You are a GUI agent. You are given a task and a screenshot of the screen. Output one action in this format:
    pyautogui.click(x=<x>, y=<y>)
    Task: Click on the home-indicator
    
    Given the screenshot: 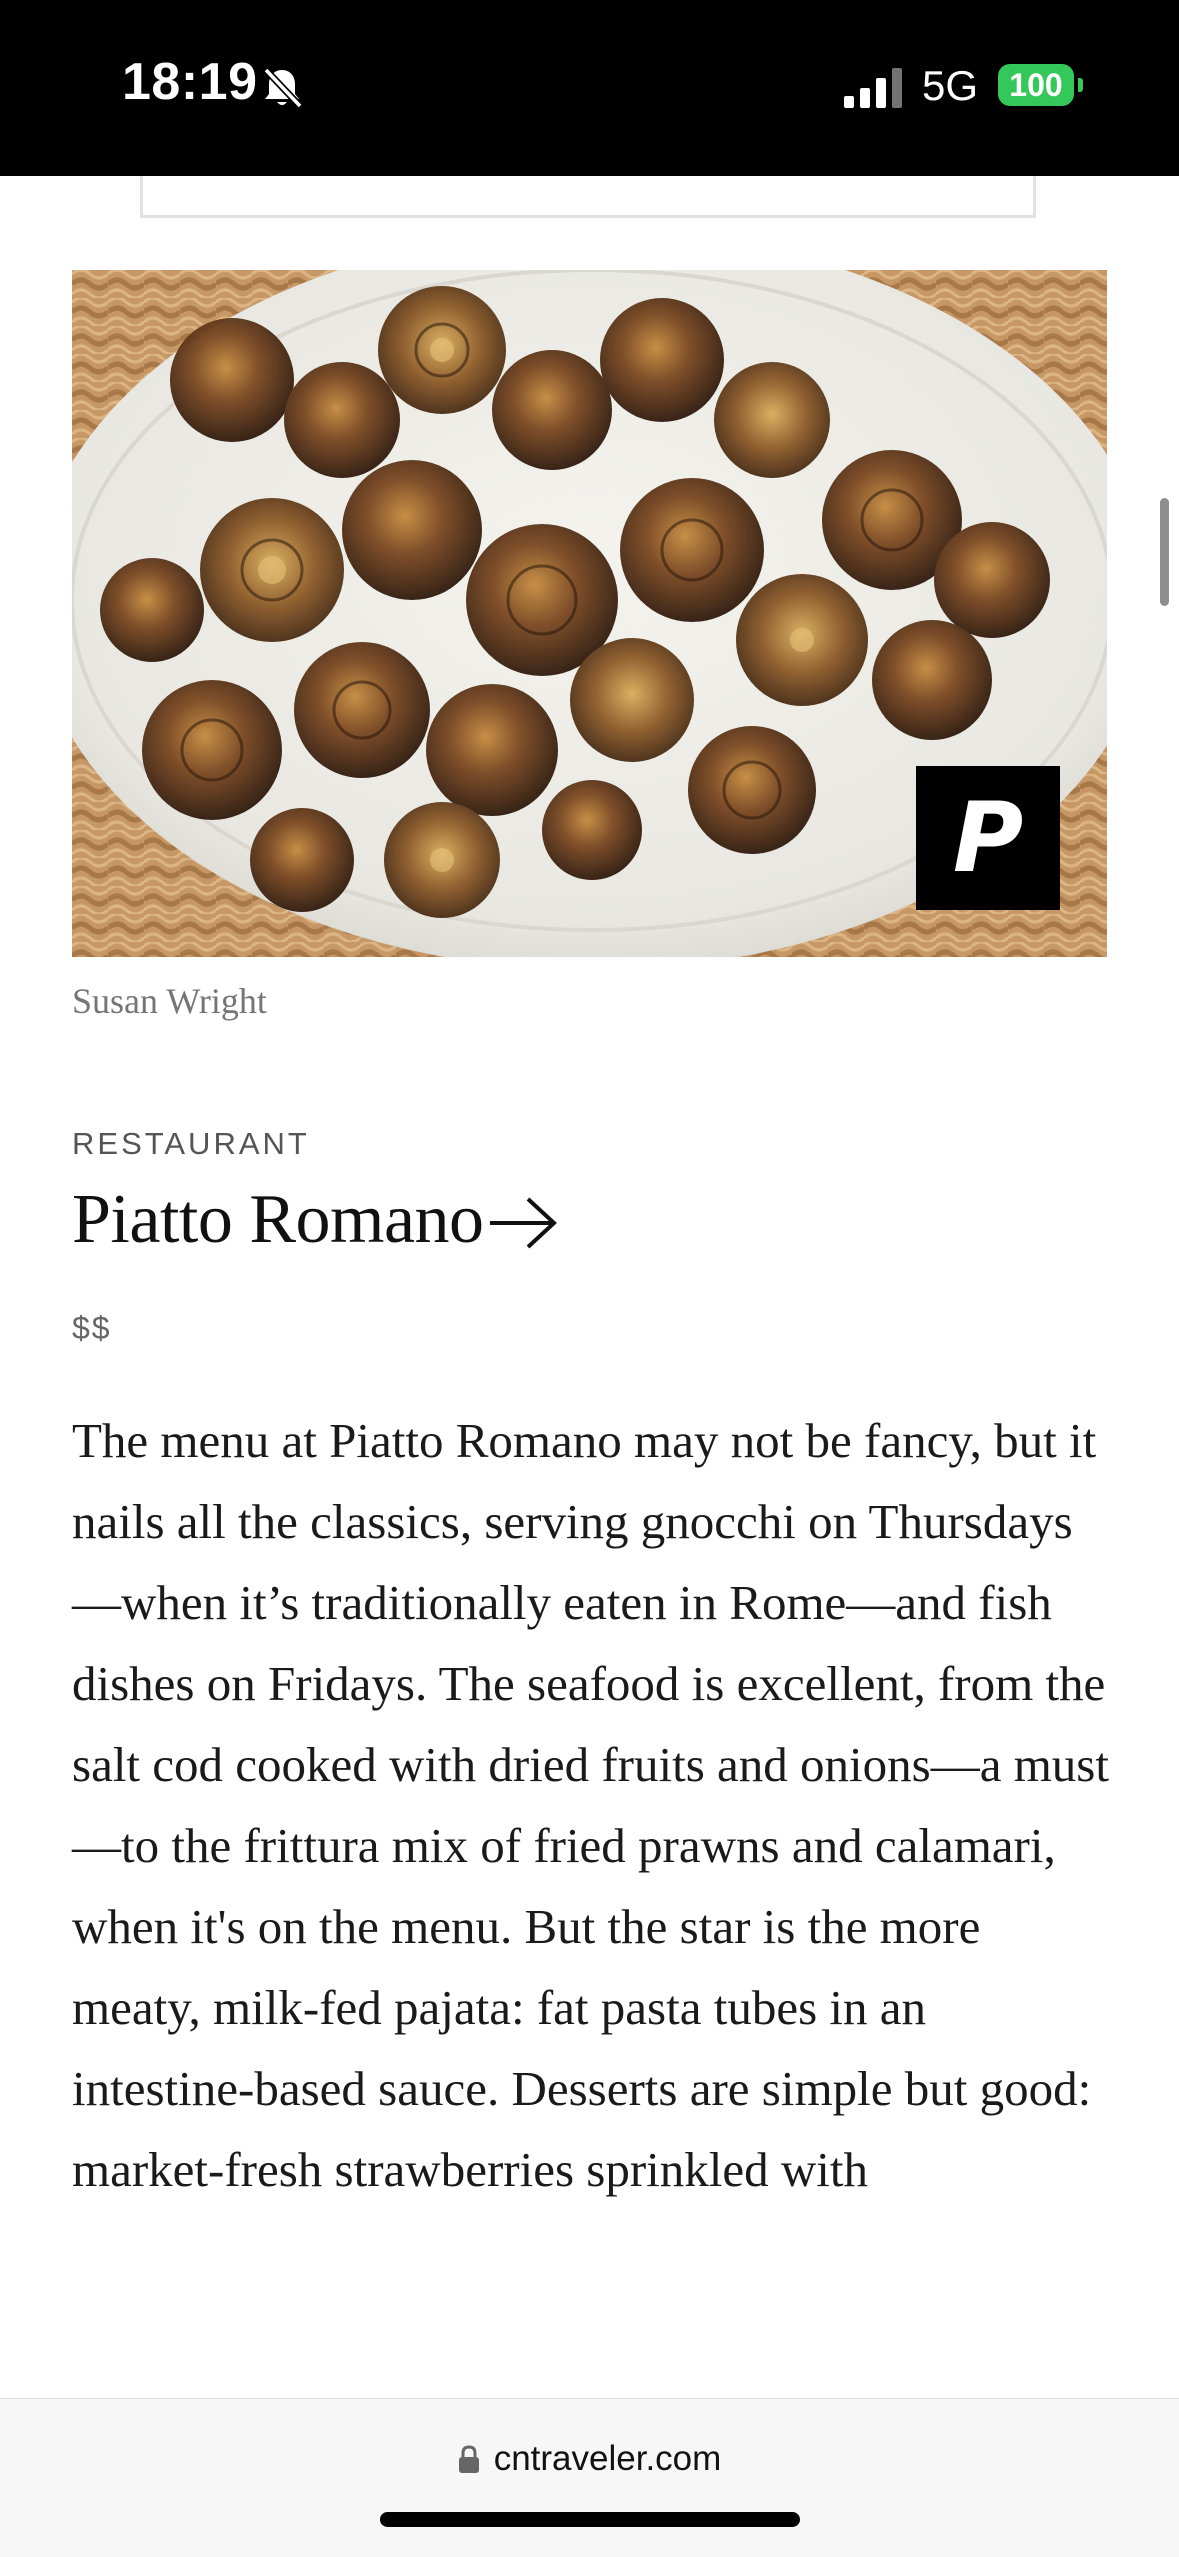 What is the action you would take?
    pyautogui.click(x=590, y=2519)
    